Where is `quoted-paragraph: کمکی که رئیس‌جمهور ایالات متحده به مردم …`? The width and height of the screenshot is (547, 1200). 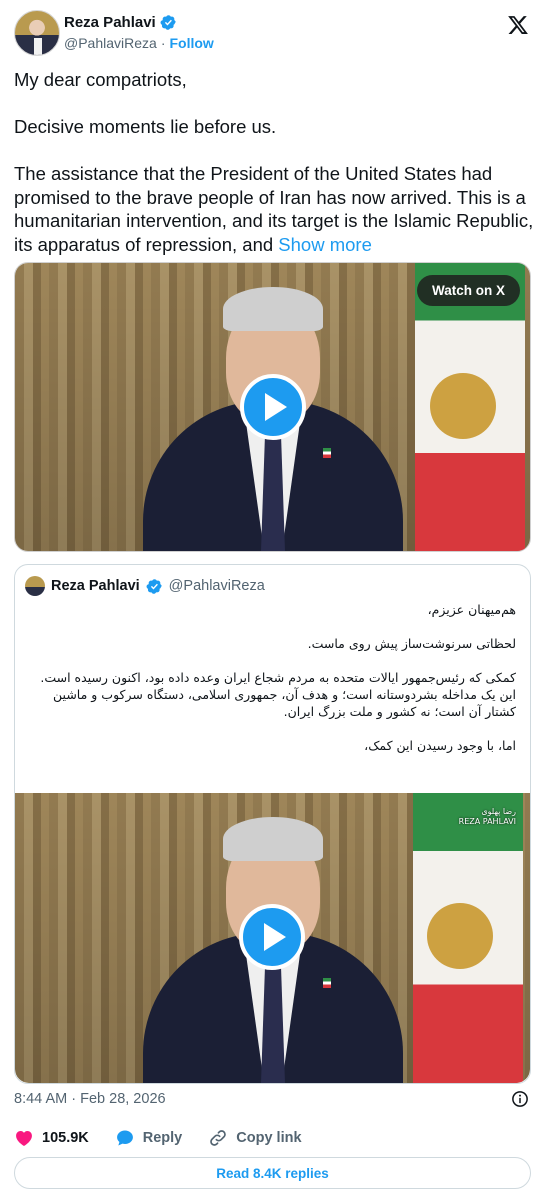 quoted-paragraph: کمکی که رئیس‌جمهور ایالات متحده به مردم … is located at coordinates (278, 694).